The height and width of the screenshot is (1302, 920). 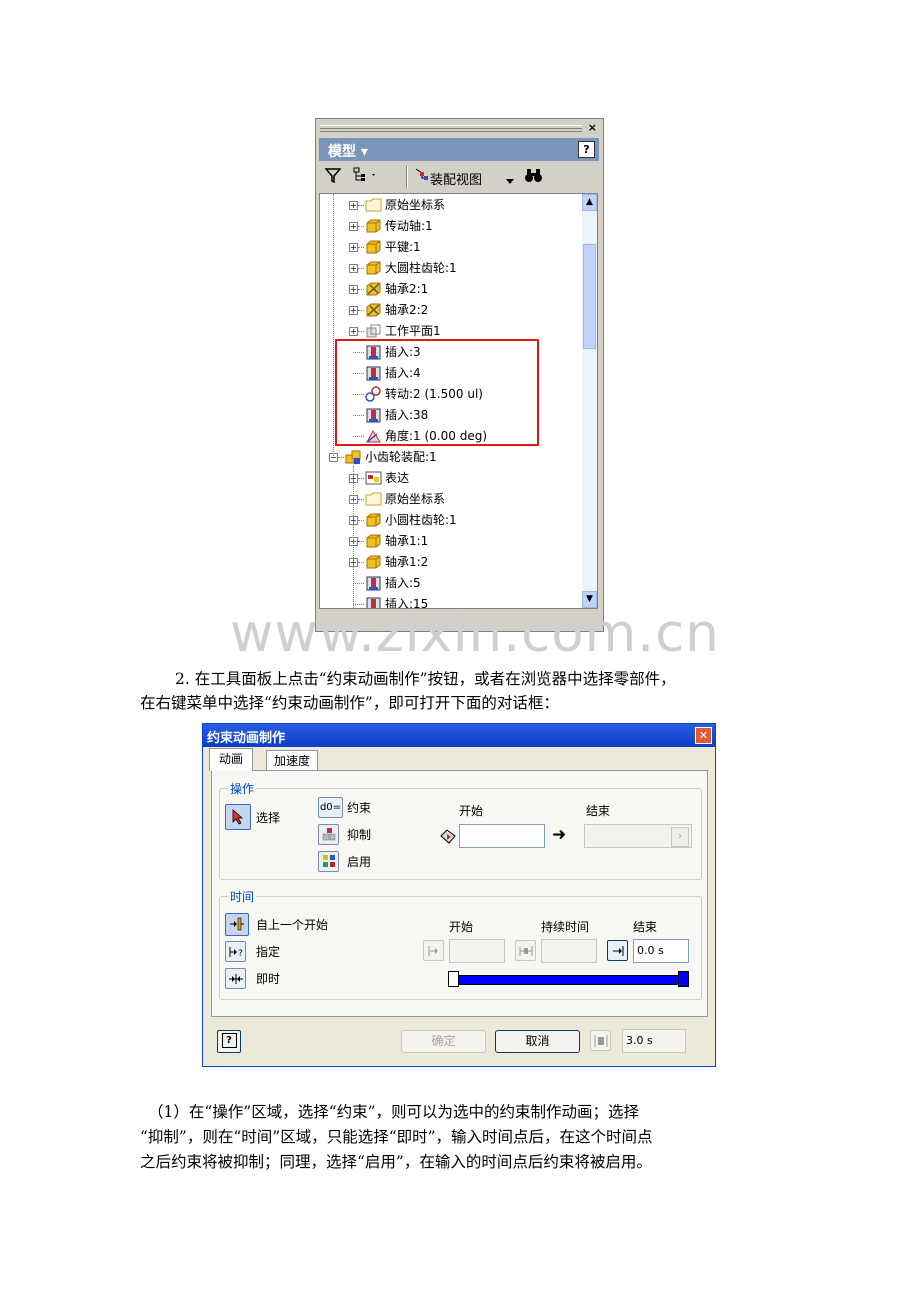 I want to click on tree-node: + 表达, so click(x=450, y=478).